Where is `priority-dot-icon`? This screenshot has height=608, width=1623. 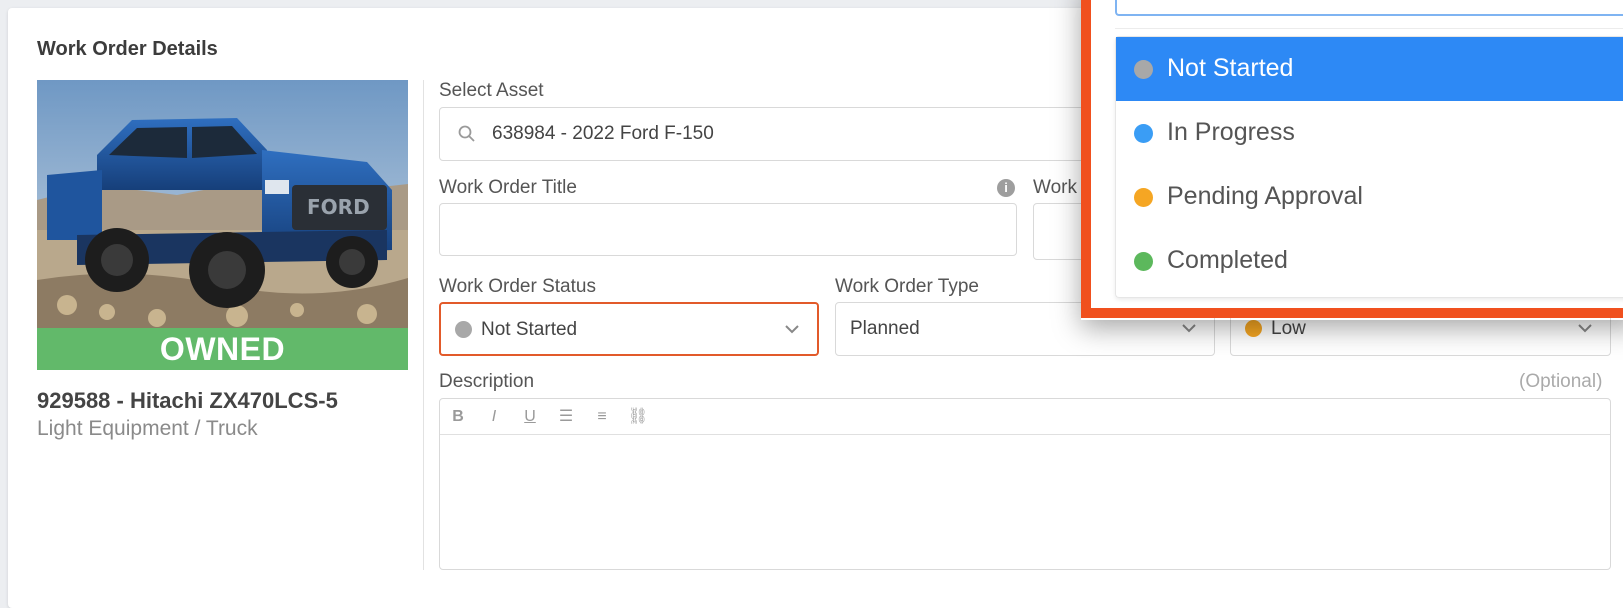
priority-dot-icon is located at coordinates (1253, 328).